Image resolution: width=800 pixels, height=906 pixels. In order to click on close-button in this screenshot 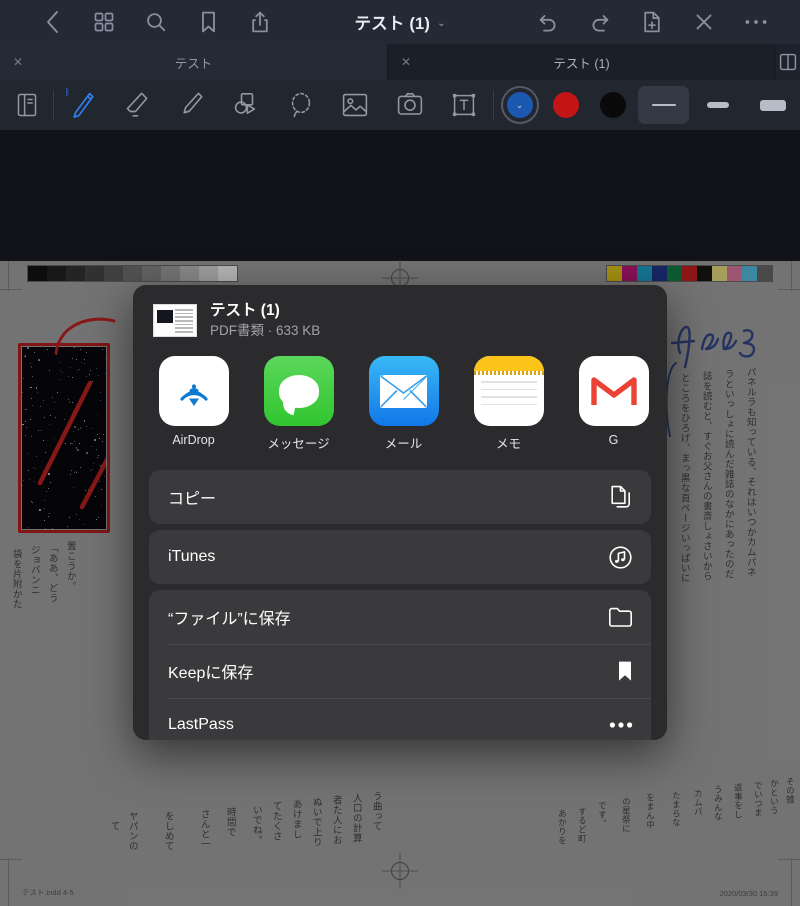, I will do `click(704, 22)`.